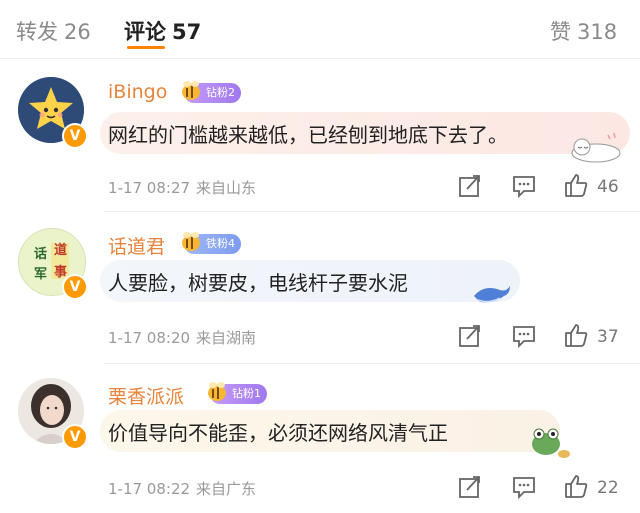  Describe the element at coordinates (220, 92) in the screenshot. I see `fan-badge-label: 钻粉2` at that location.